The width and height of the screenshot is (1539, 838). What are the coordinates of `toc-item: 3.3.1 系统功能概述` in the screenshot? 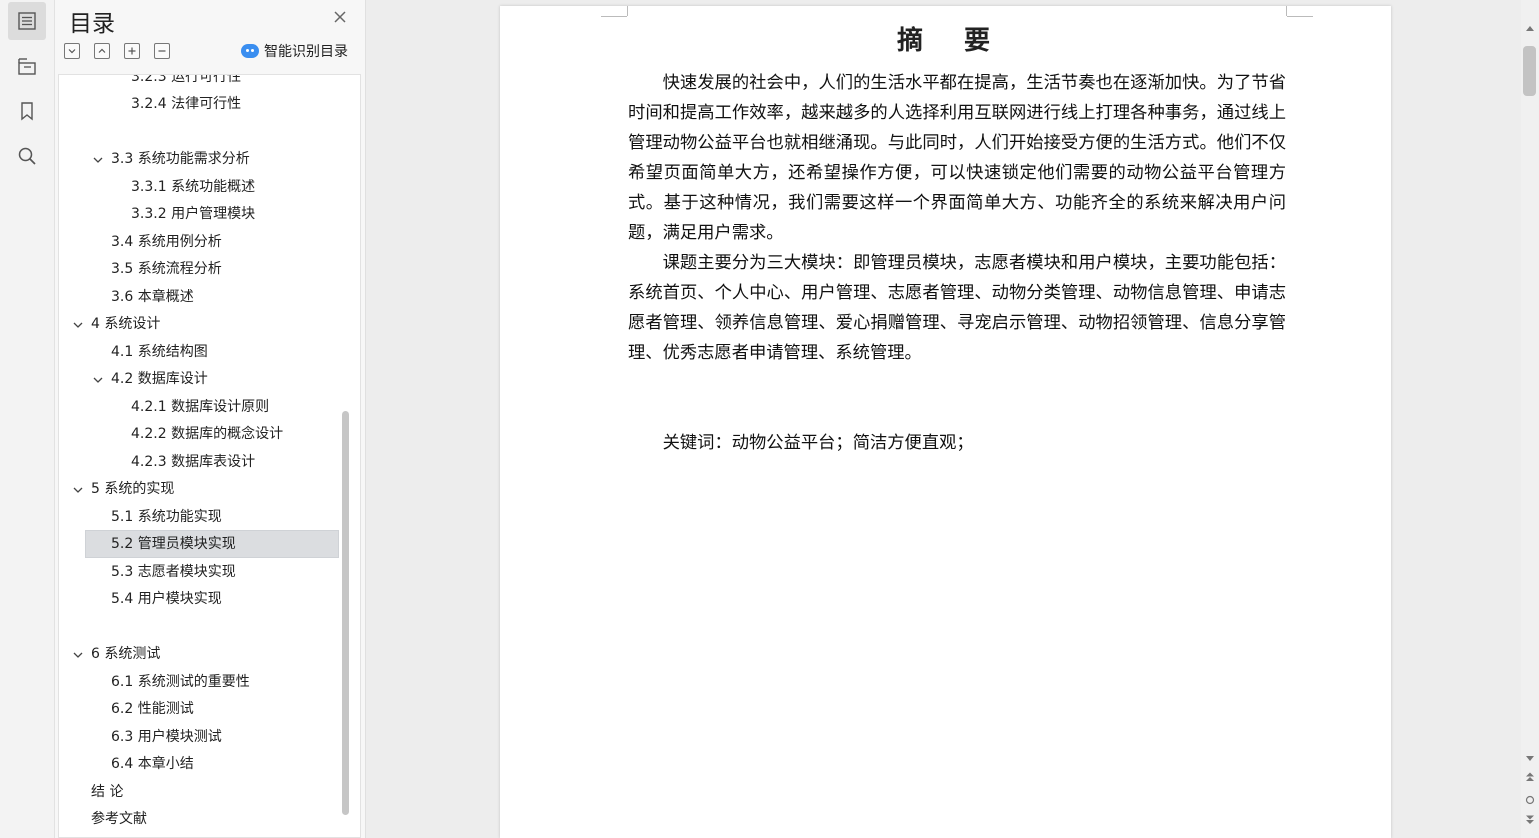 It's located at (198, 187).